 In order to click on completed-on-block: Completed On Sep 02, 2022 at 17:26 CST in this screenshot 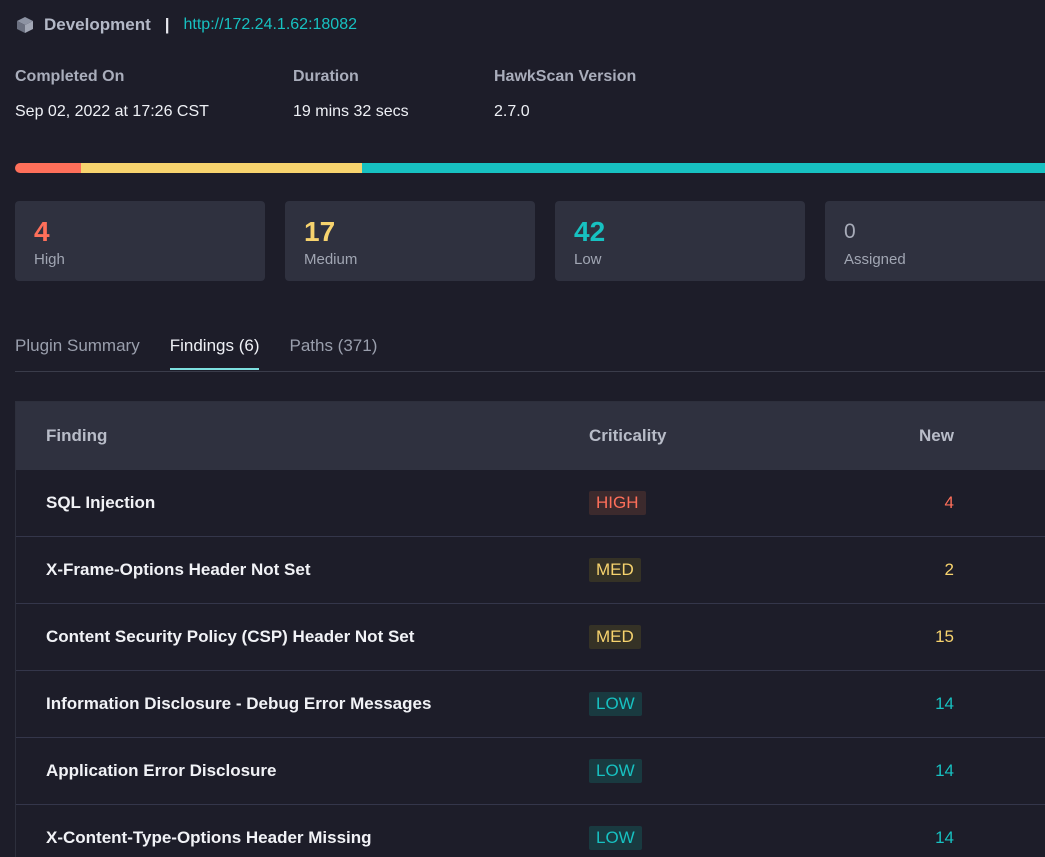, I will do `click(112, 94)`.